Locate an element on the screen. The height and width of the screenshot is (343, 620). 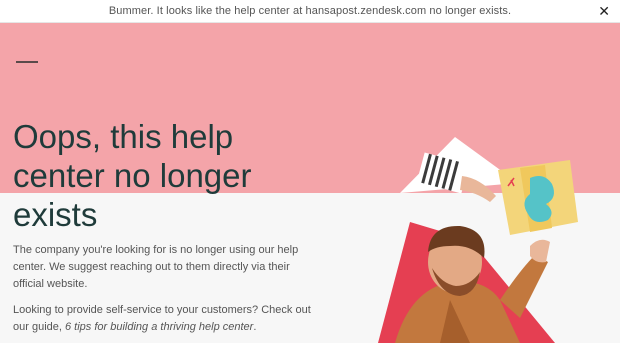
page-title-line-3: exists is located at coordinates (55, 214).